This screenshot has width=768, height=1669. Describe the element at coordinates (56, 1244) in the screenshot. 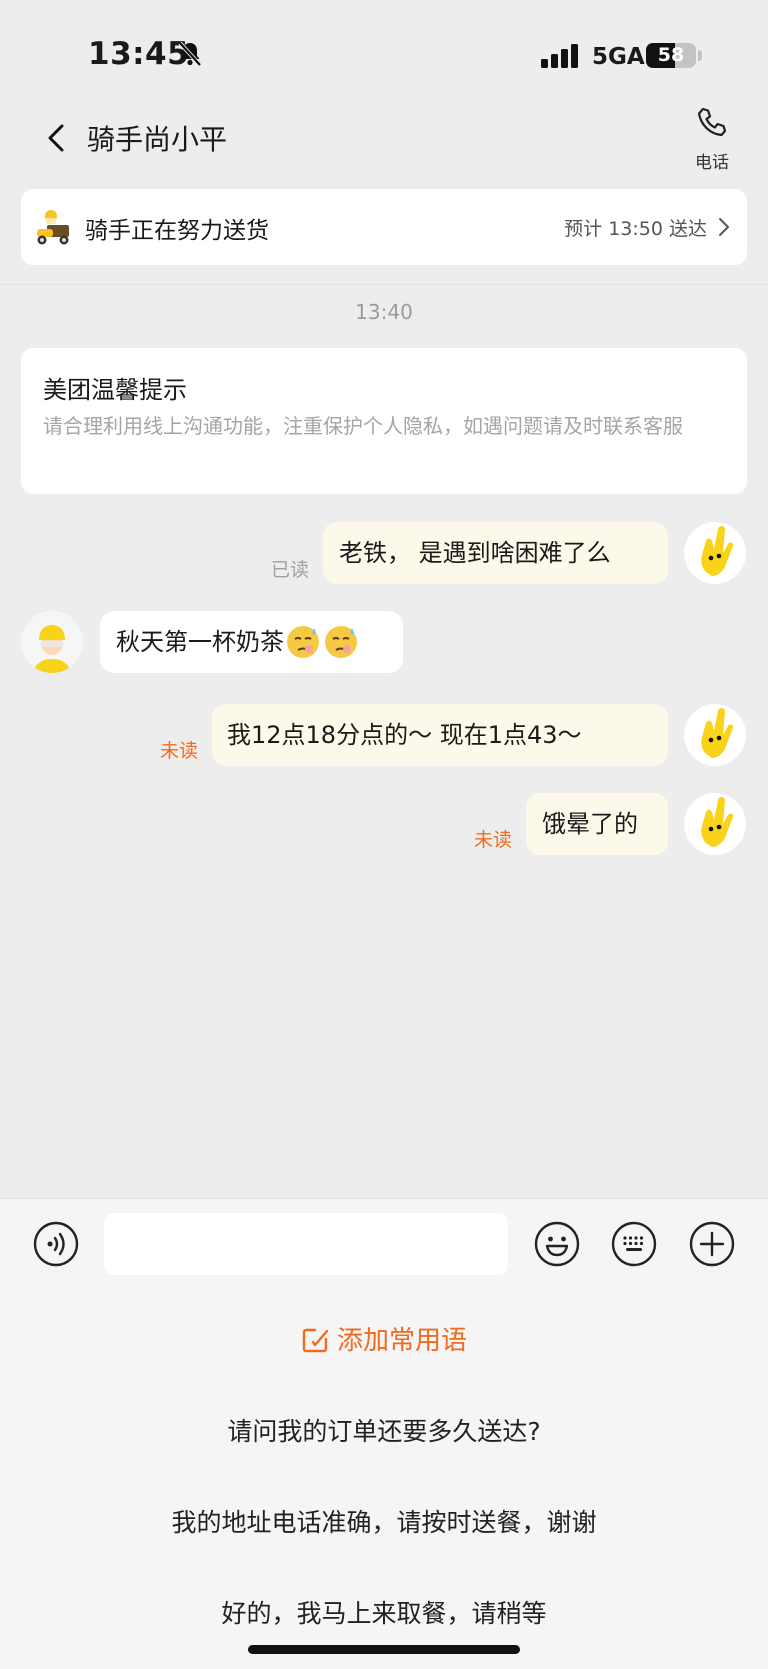

I see `voice-input-button-icon` at that location.